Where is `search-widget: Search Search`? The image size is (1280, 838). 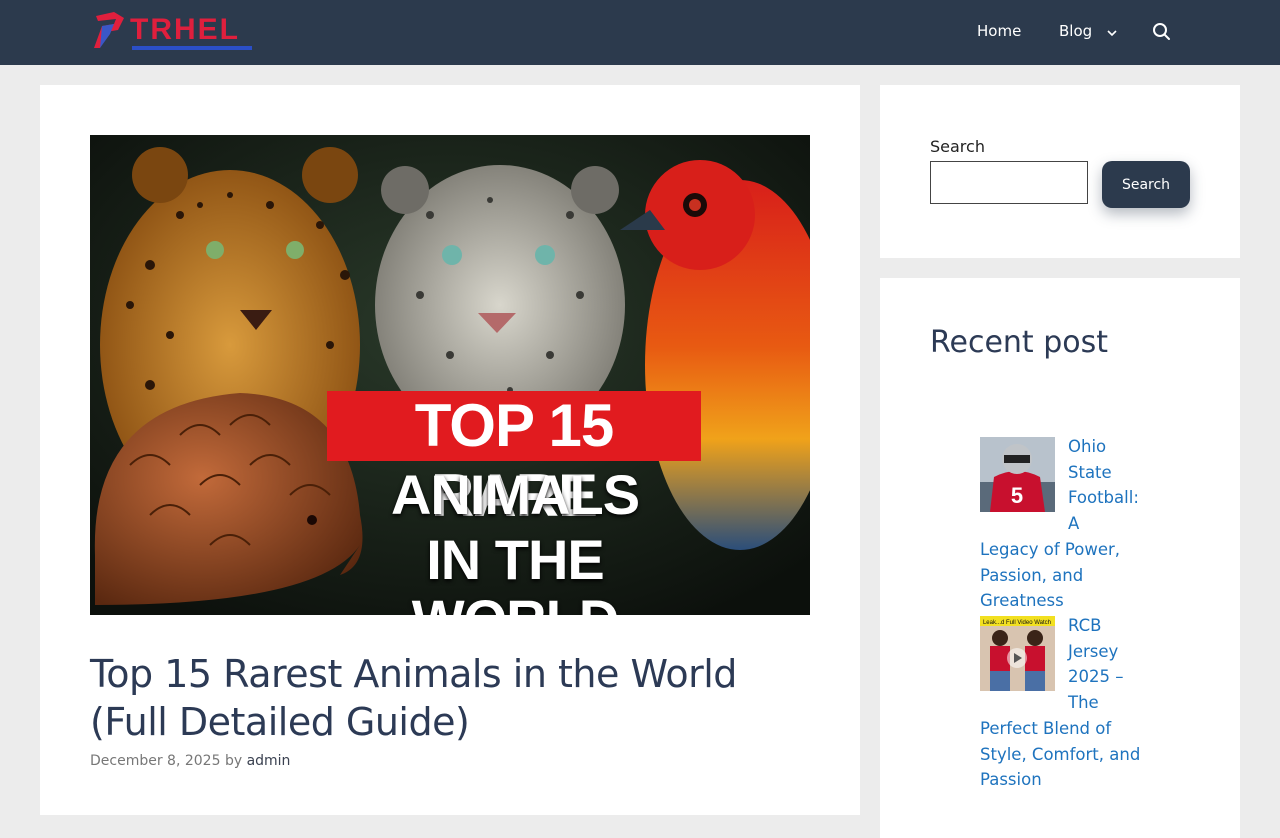 search-widget: Search Search is located at coordinates (1060, 171).